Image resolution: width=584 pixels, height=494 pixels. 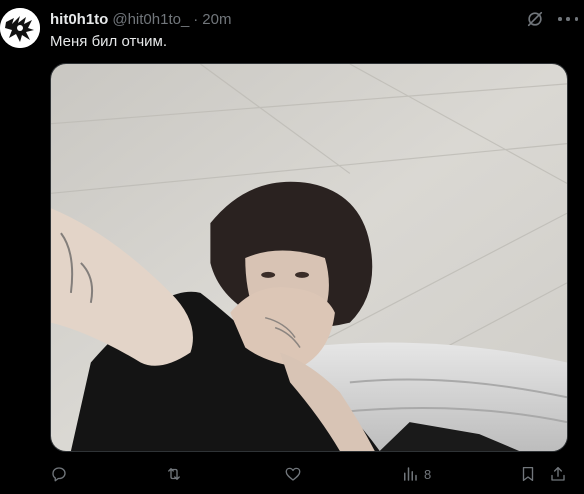 I want to click on bookmark-icon, so click(x=528, y=474).